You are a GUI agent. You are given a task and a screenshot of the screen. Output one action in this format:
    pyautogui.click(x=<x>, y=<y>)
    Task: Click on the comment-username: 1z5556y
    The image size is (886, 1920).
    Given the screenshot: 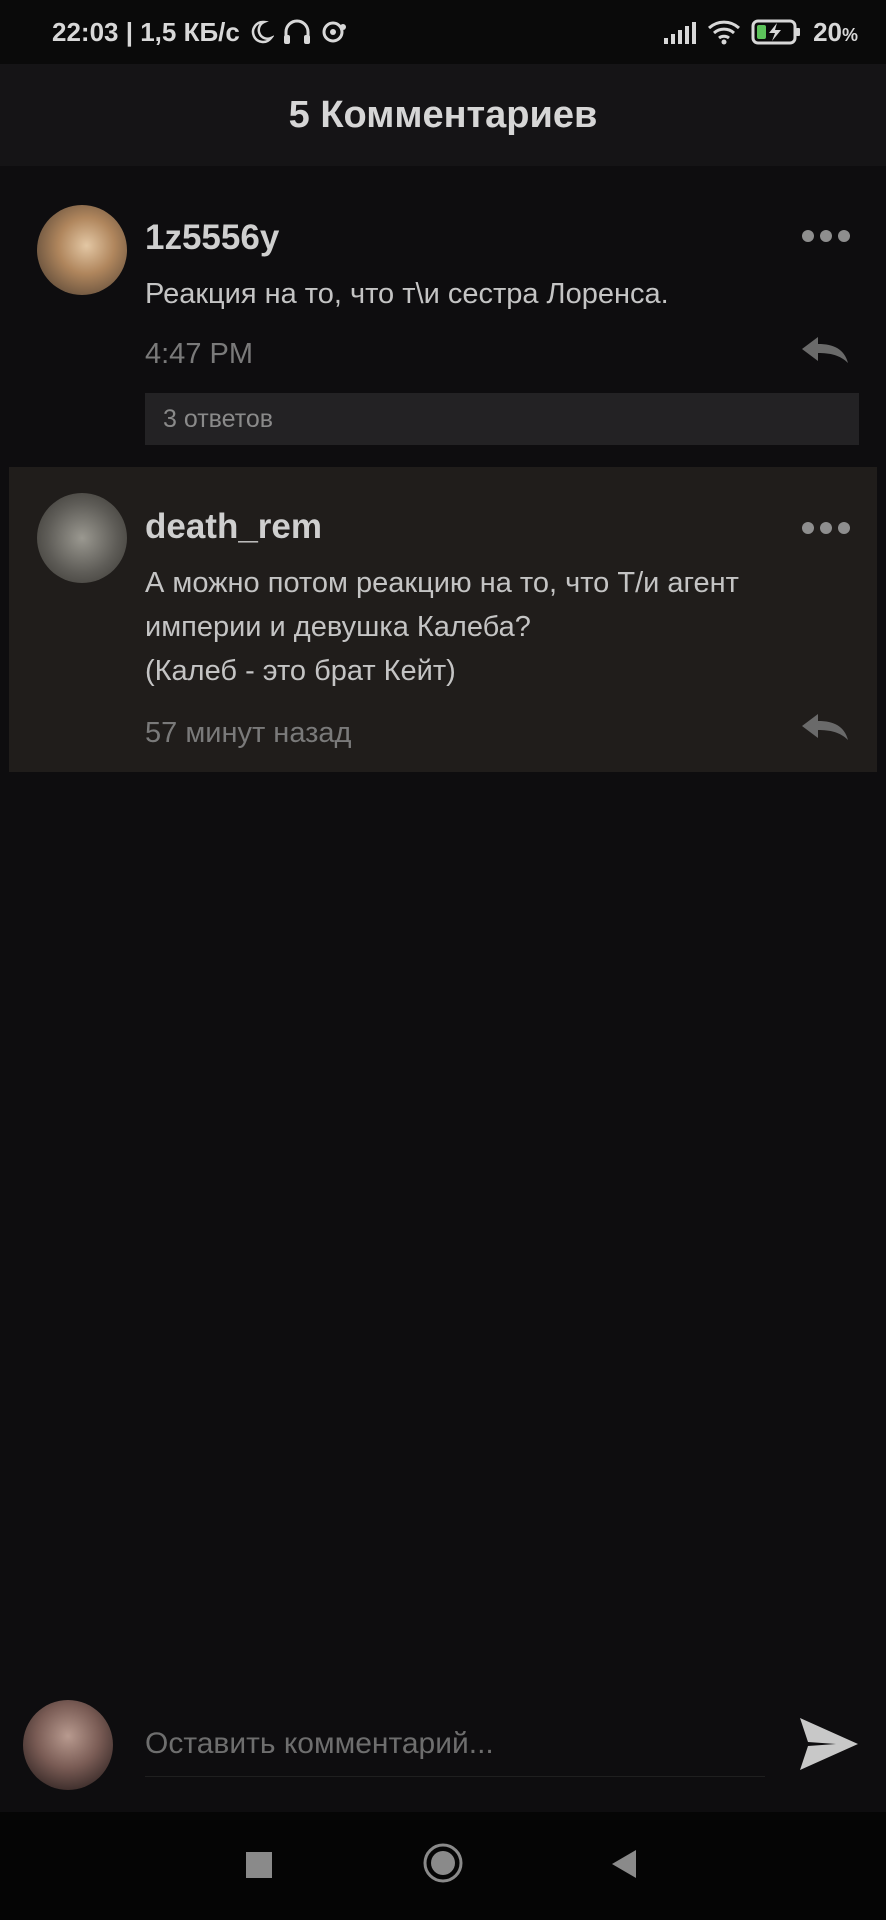 What is the action you would take?
    pyautogui.click(x=212, y=238)
    